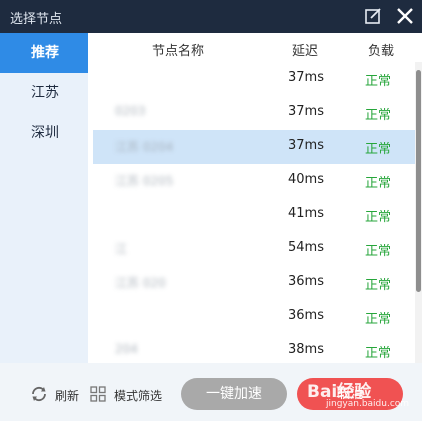  Describe the element at coordinates (306, 213) in the screenshot. I see `node-delay: 41ms` at that location.